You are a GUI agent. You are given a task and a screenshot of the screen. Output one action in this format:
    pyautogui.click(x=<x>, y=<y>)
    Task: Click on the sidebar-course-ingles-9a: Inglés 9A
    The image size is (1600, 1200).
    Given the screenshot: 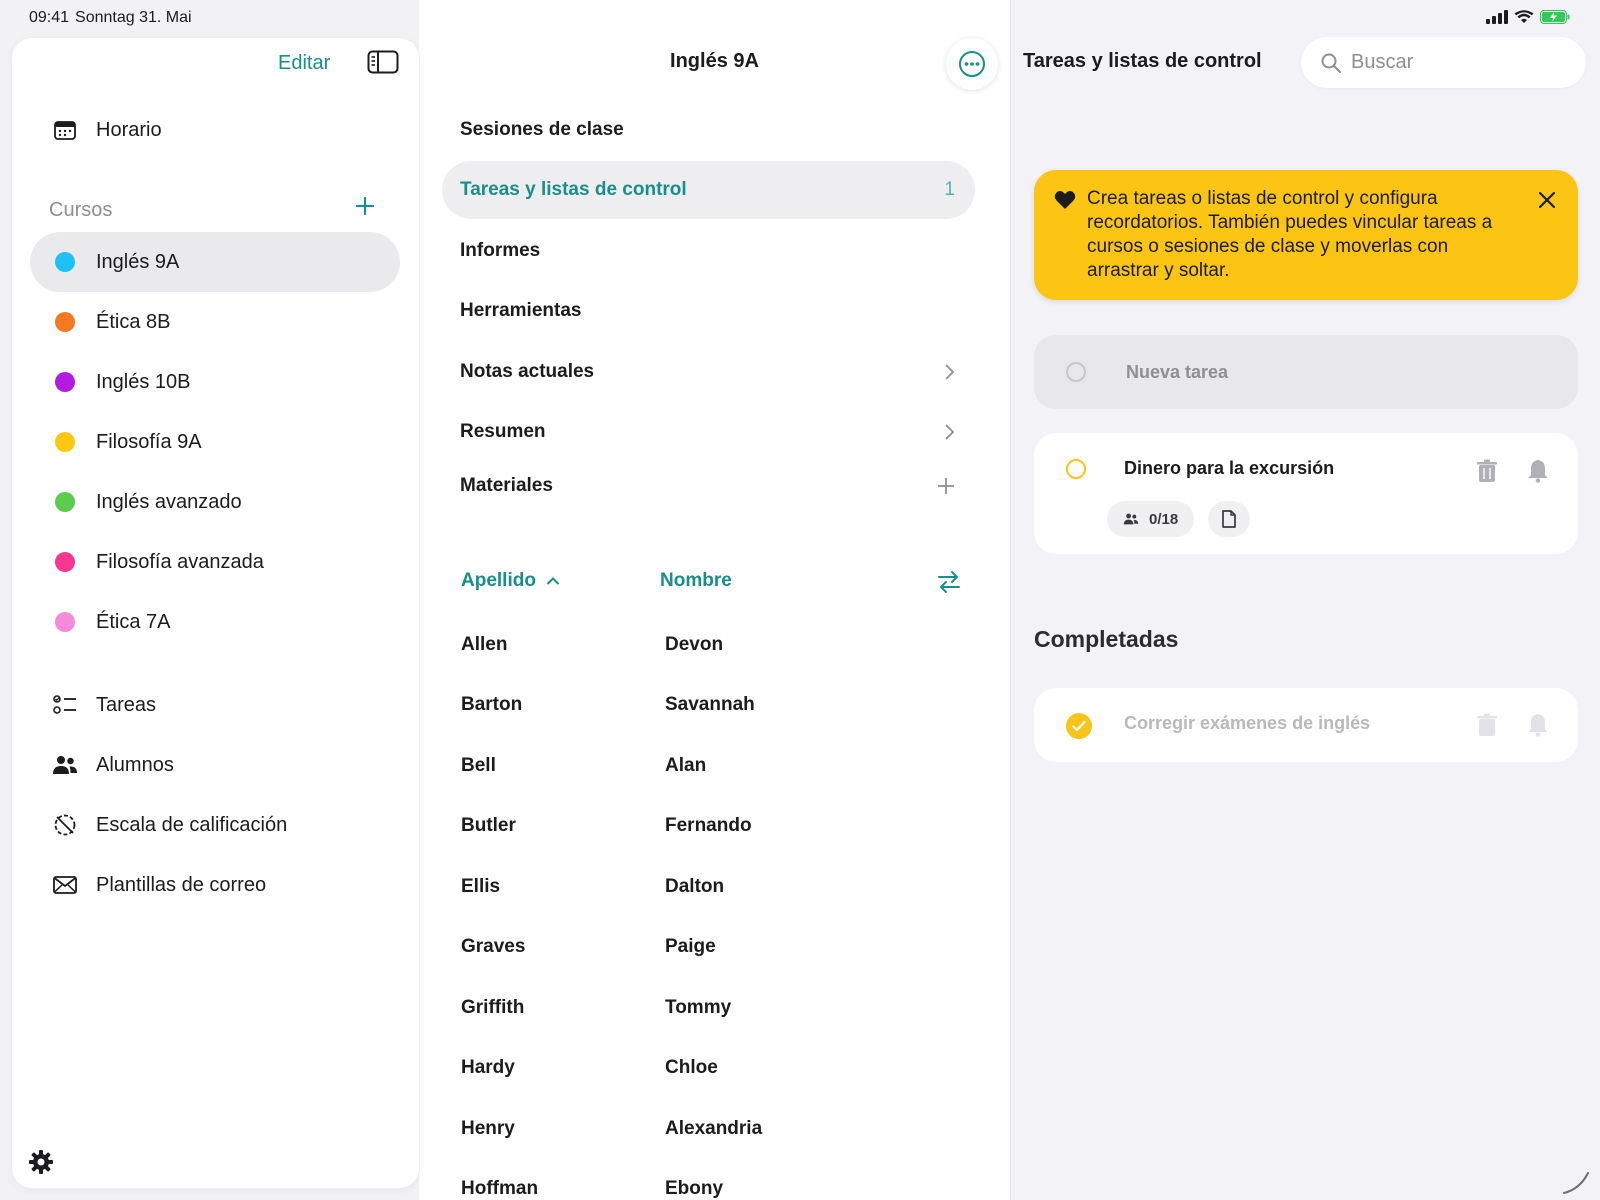 What is the action you would take?
    pyautogui.click(x=215, y=262)
    